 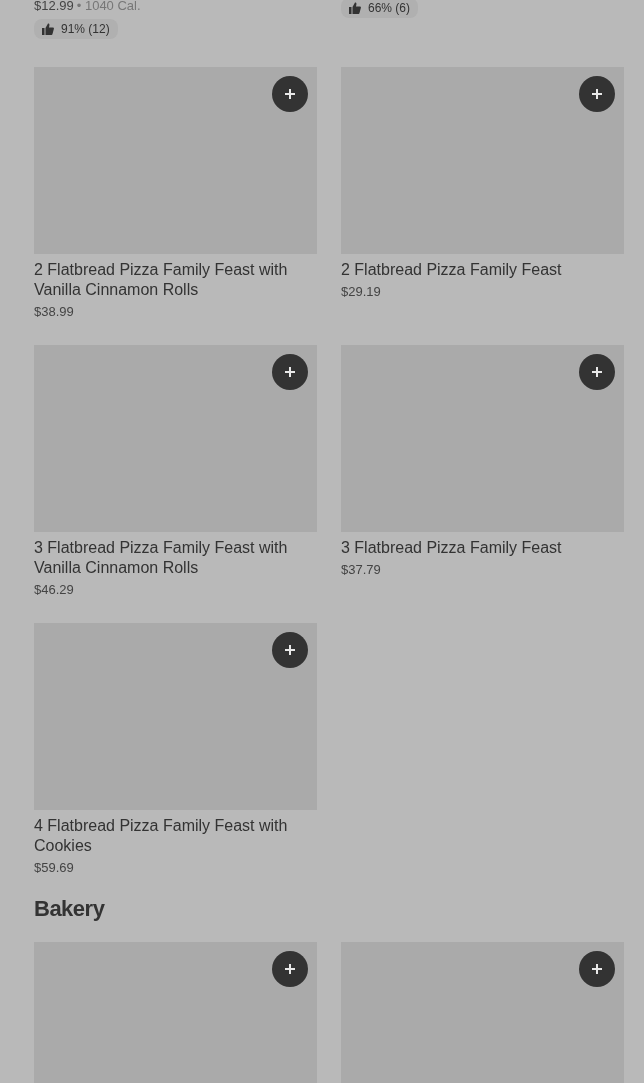 What do you see at coordinates (108, 6) in the screenshot?
I see `item-calories: • 1040 Cal.` at bounding box center [108, 6].